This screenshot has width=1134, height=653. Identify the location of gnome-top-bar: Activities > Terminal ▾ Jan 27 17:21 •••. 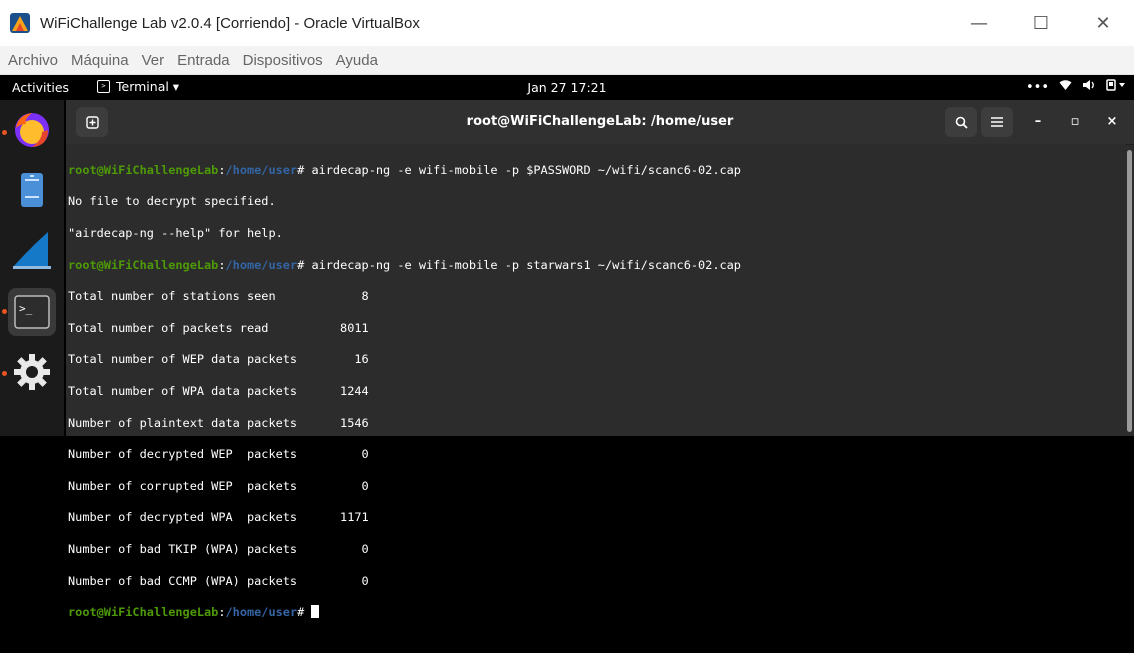
(567, 87).